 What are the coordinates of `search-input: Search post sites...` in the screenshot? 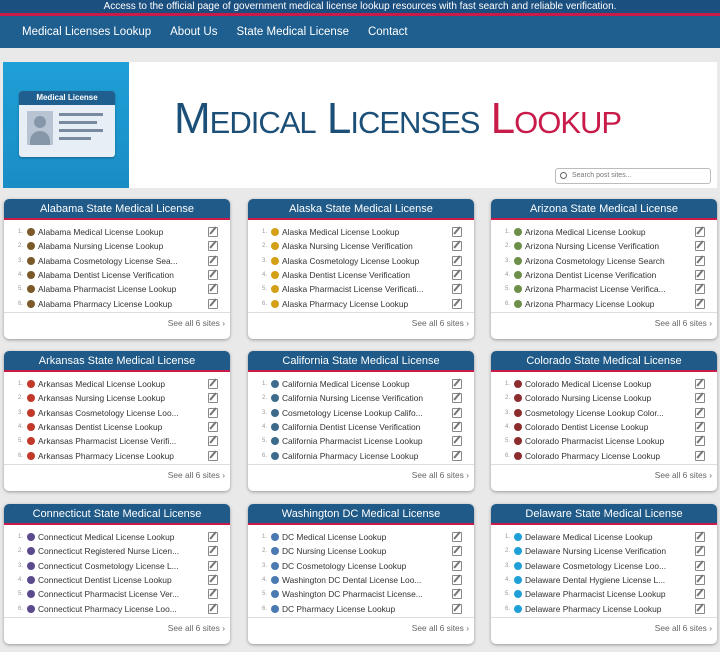 It's located at (633, 176).